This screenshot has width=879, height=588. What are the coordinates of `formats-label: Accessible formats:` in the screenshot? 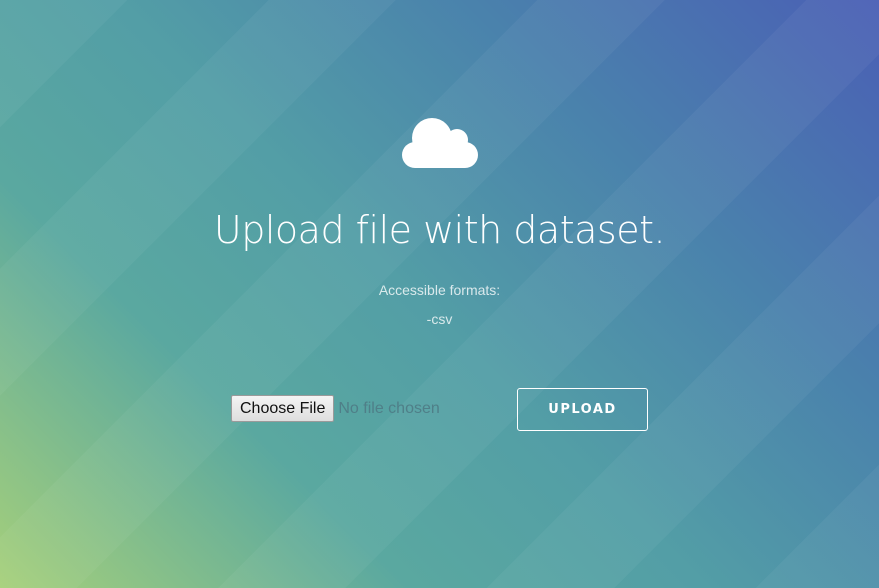 It's located at (439, 290).